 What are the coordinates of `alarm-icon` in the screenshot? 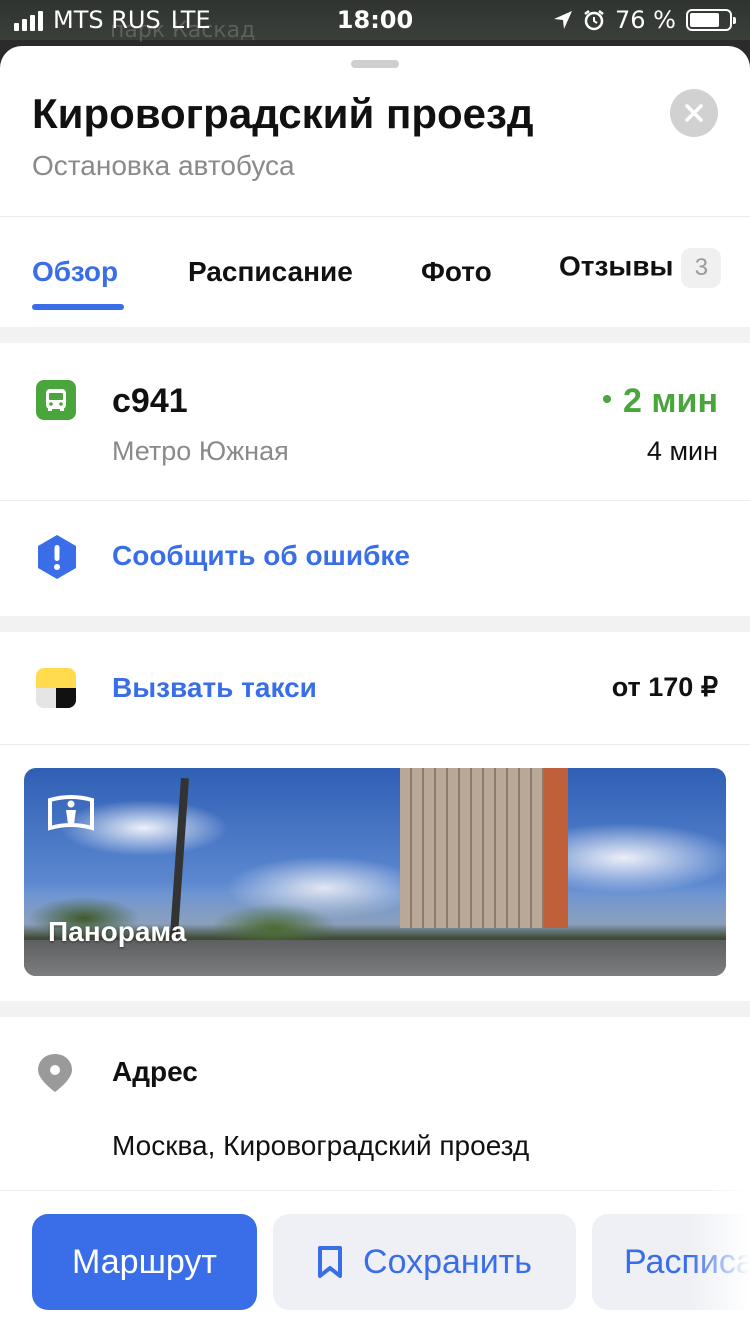 It's located at (594, 20).